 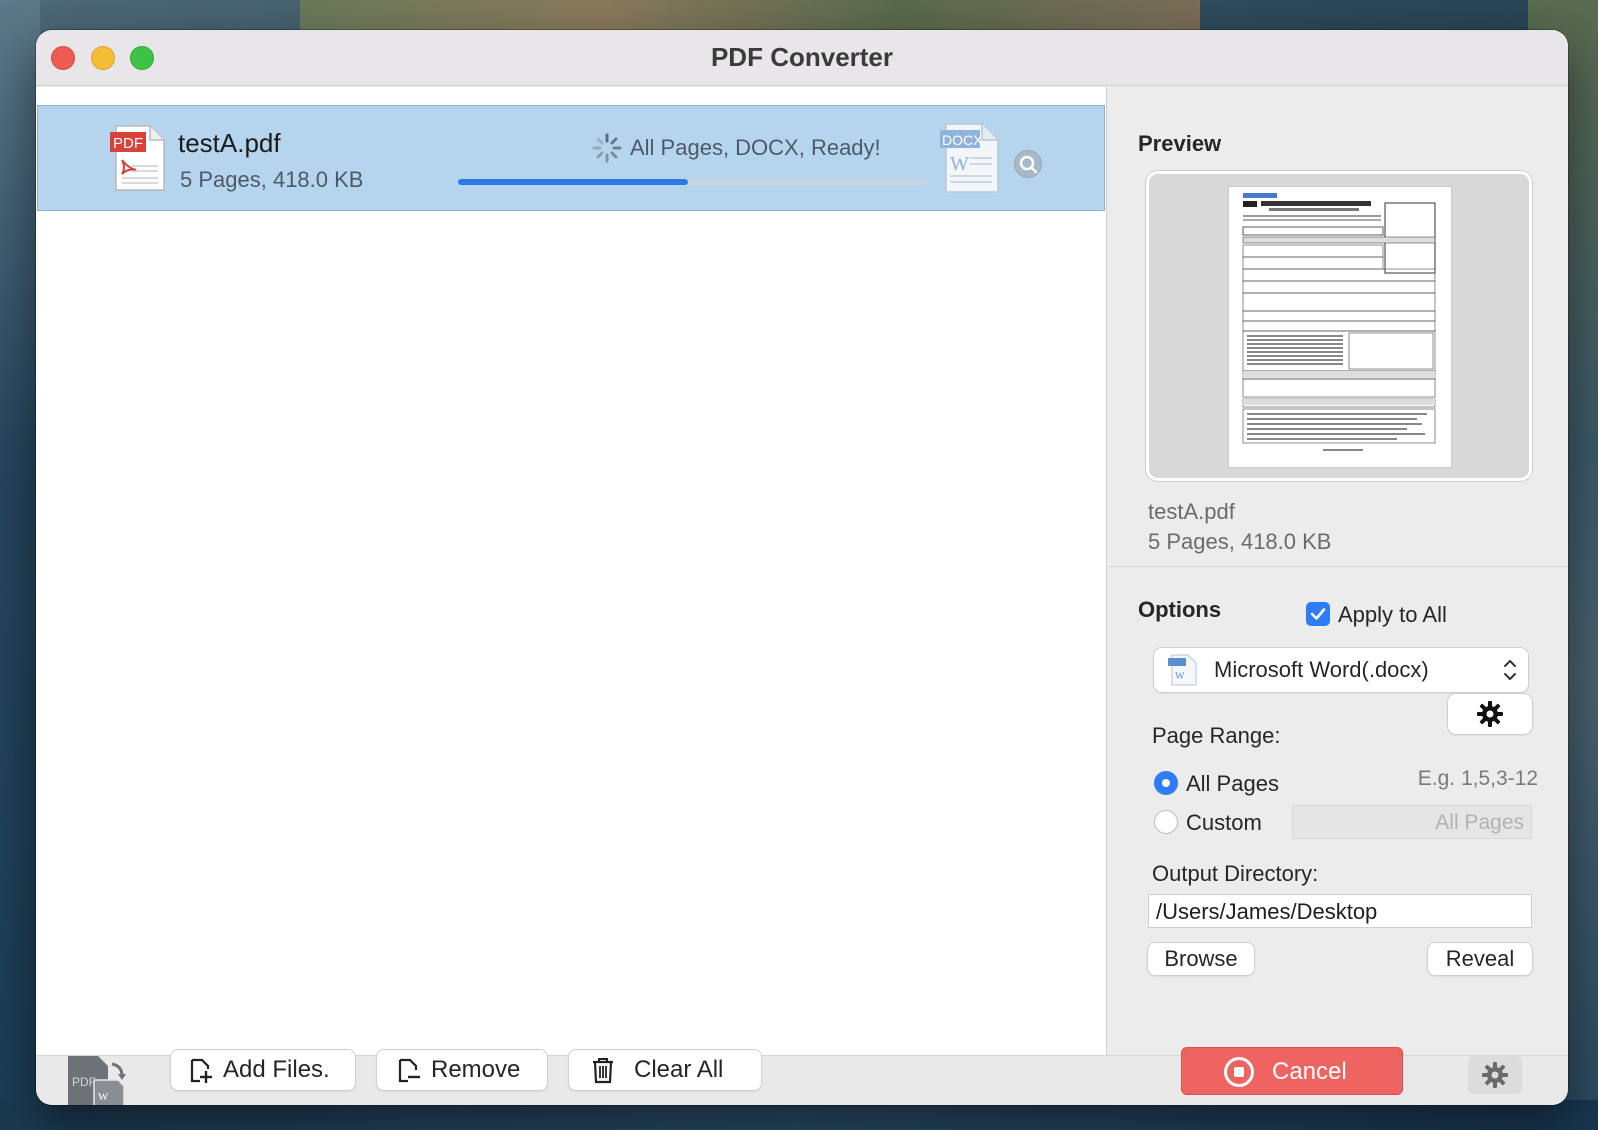 I want to click on remove-button: Remove, so click(x=462, y=1070).